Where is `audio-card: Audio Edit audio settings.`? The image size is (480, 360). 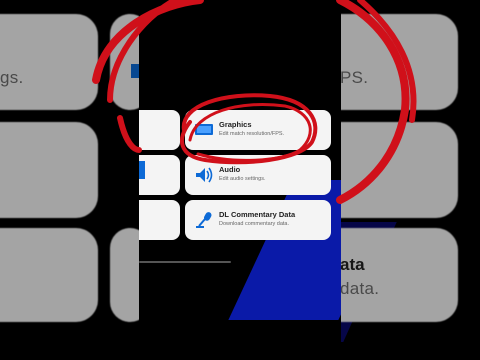 audio-card: Audio Edit audio settings. is located at coordinates (258, 175).